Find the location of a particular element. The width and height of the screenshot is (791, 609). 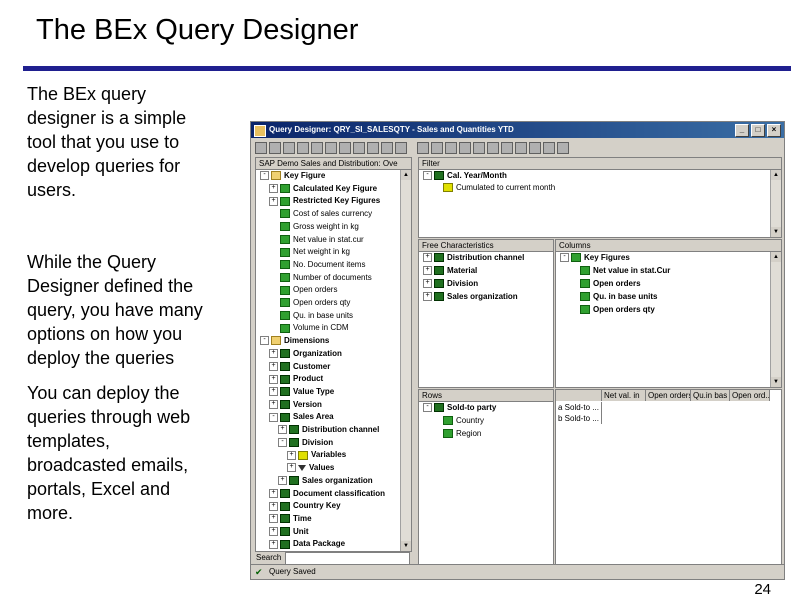

tree-item: - Dimensions is located at coordinates (294, 341).